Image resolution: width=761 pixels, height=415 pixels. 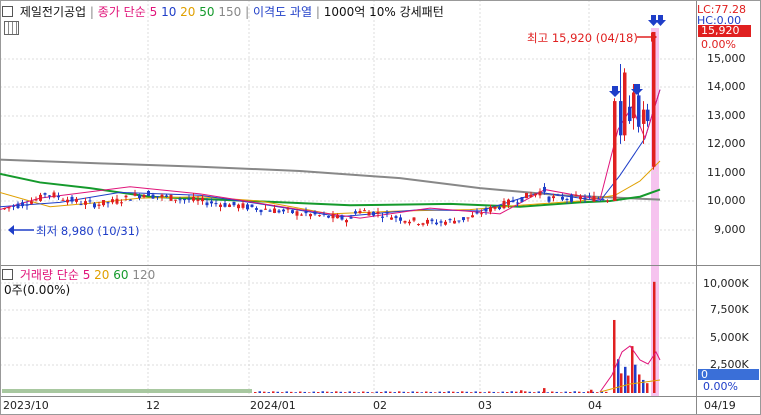 What do you see at coordinates (729, 309) in the screenshot?
I see `volume-tick: 7,500K` at bounding box center [729, 309].